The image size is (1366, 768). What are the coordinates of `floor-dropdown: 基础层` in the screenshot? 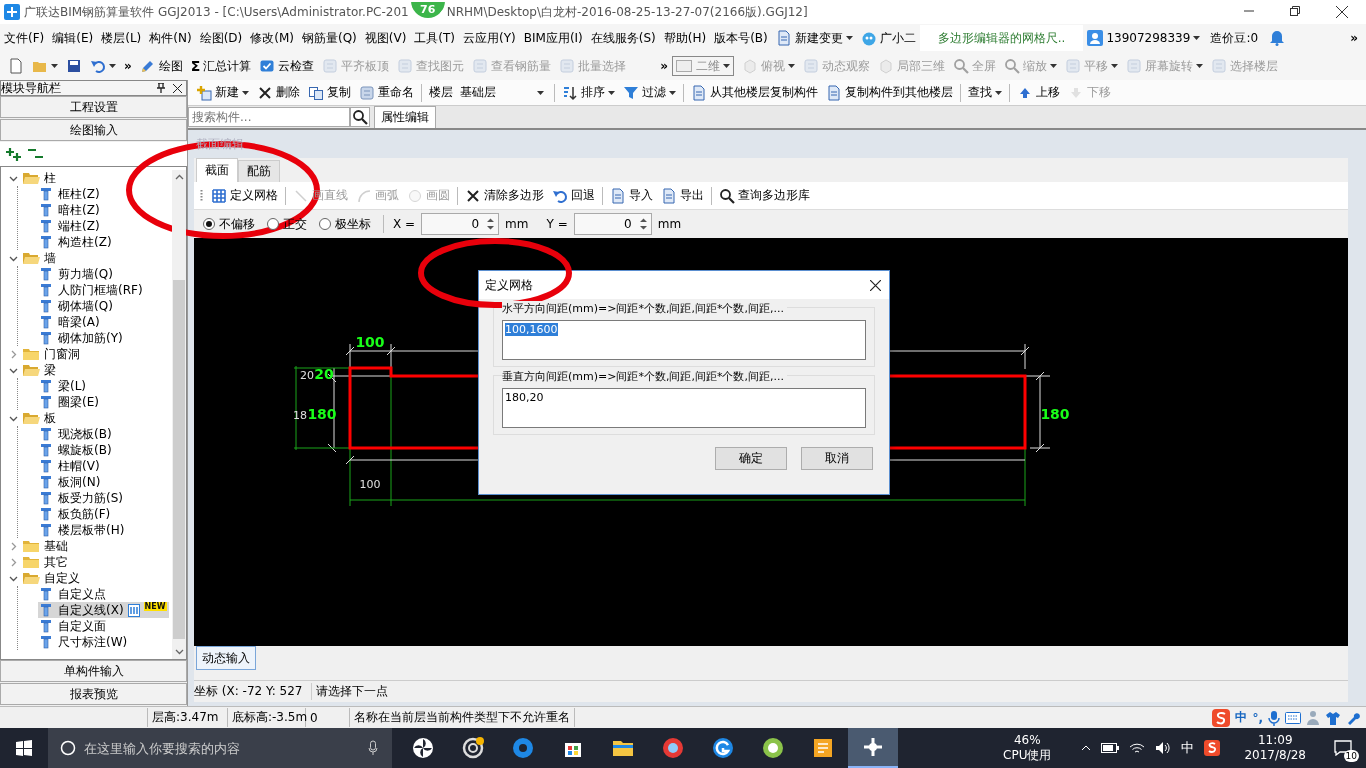 It's located at (502, 92).